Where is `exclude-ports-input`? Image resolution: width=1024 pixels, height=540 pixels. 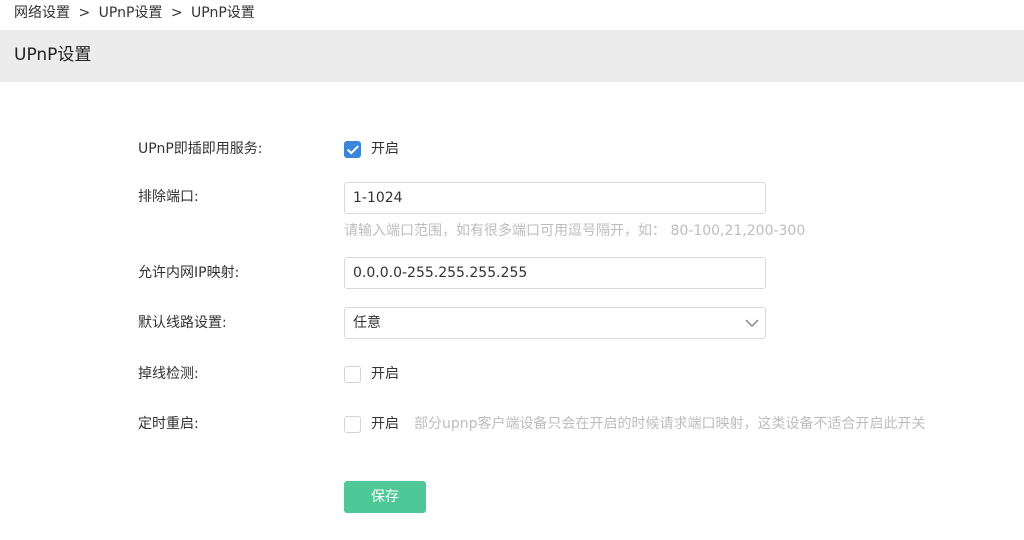 exclude-ports-input is located at coordinates (555, 198).